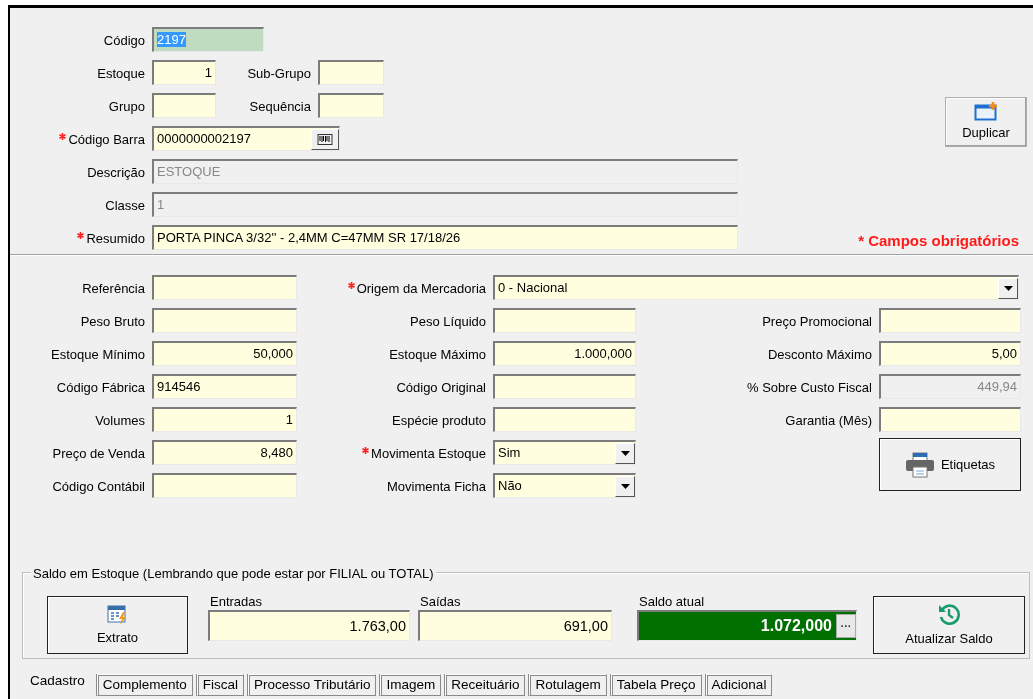 Image resolution: width=1033 pixels, height=699 pixels. What do you see at coordinates (220, 685) in the screenshot?
I see `tab: Fiscal` at bounding box center [220, 685].